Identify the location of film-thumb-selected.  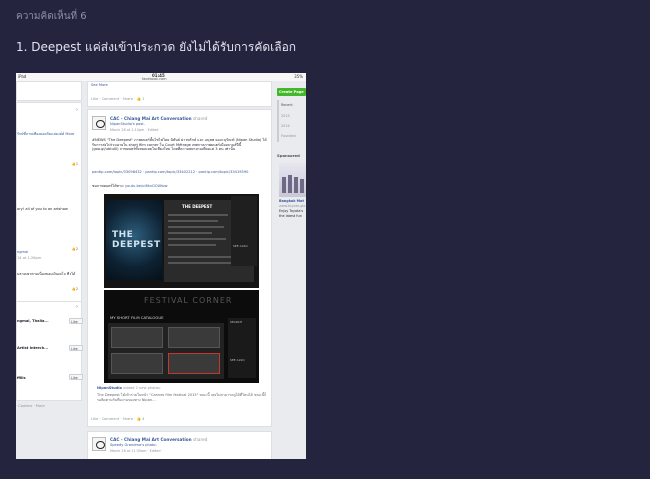
(194, 363).